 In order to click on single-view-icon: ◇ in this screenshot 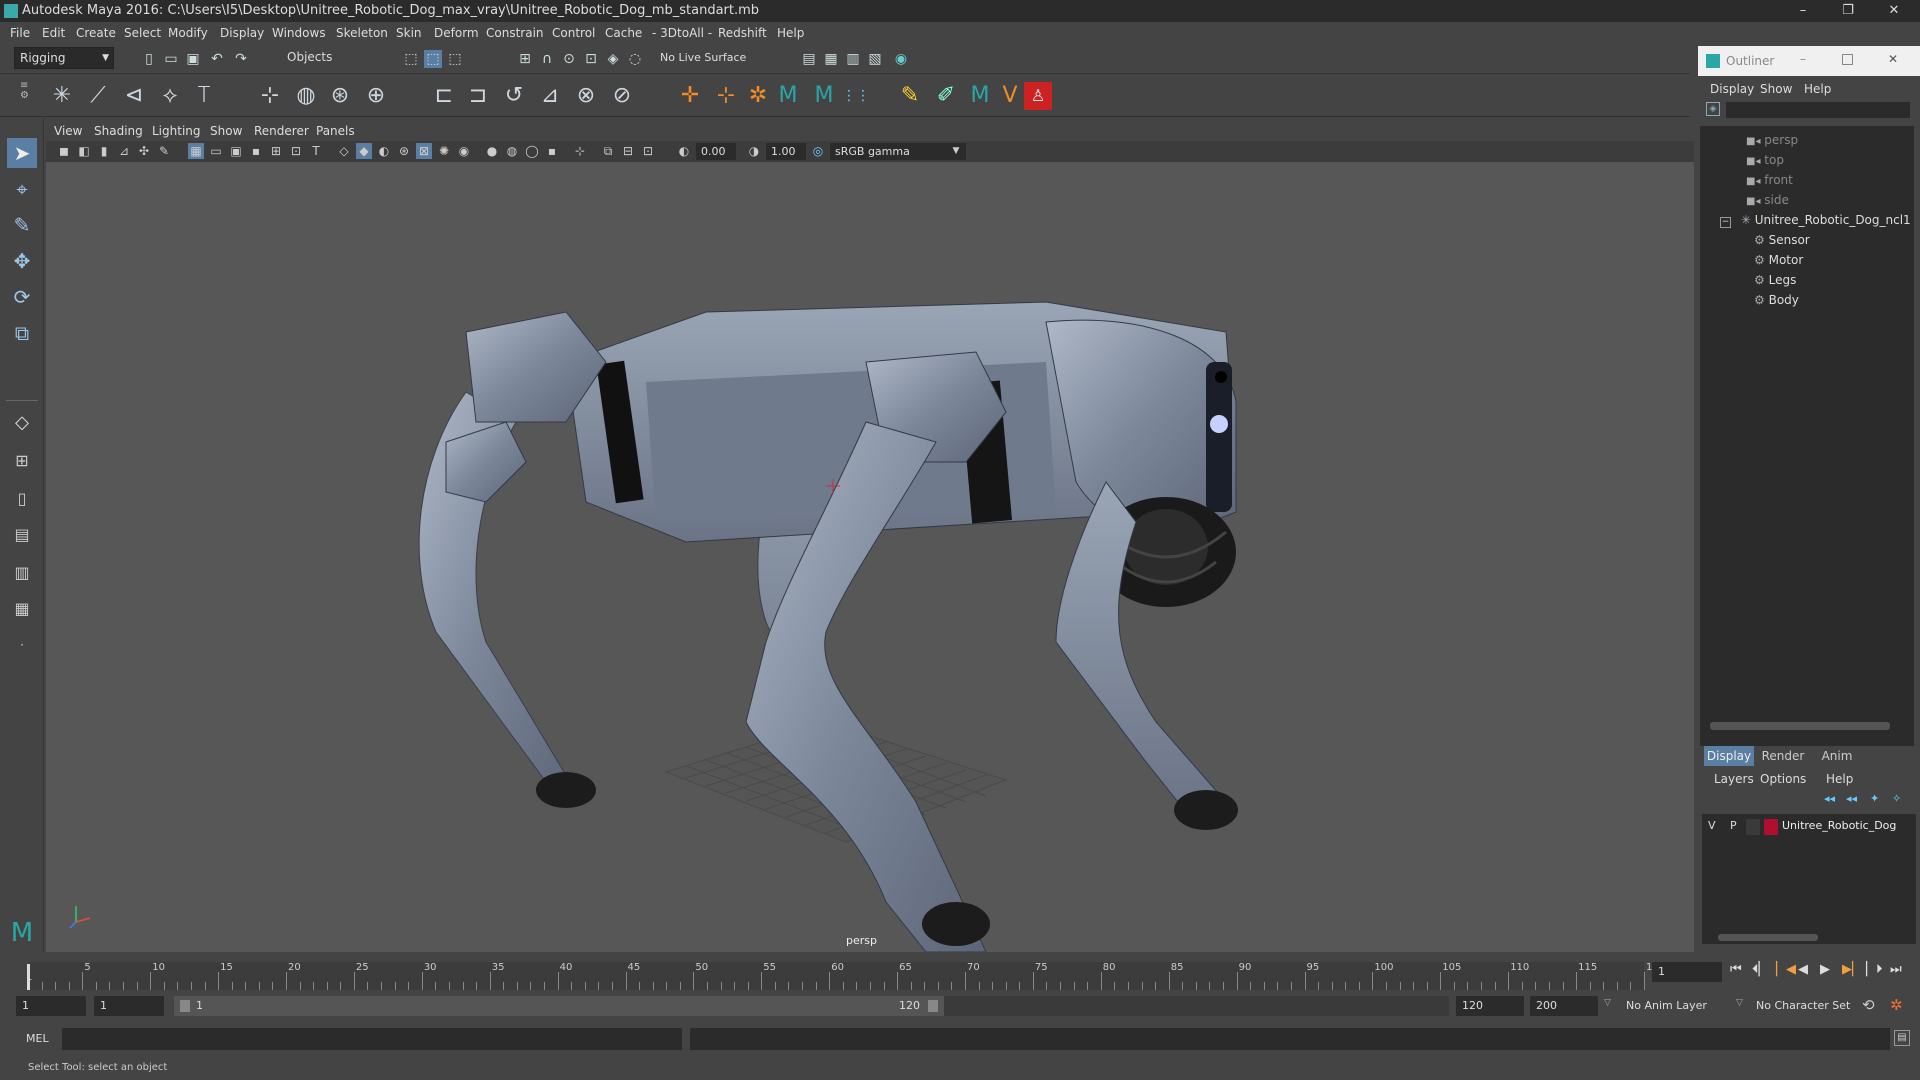, I will do `click(22, 423)`.